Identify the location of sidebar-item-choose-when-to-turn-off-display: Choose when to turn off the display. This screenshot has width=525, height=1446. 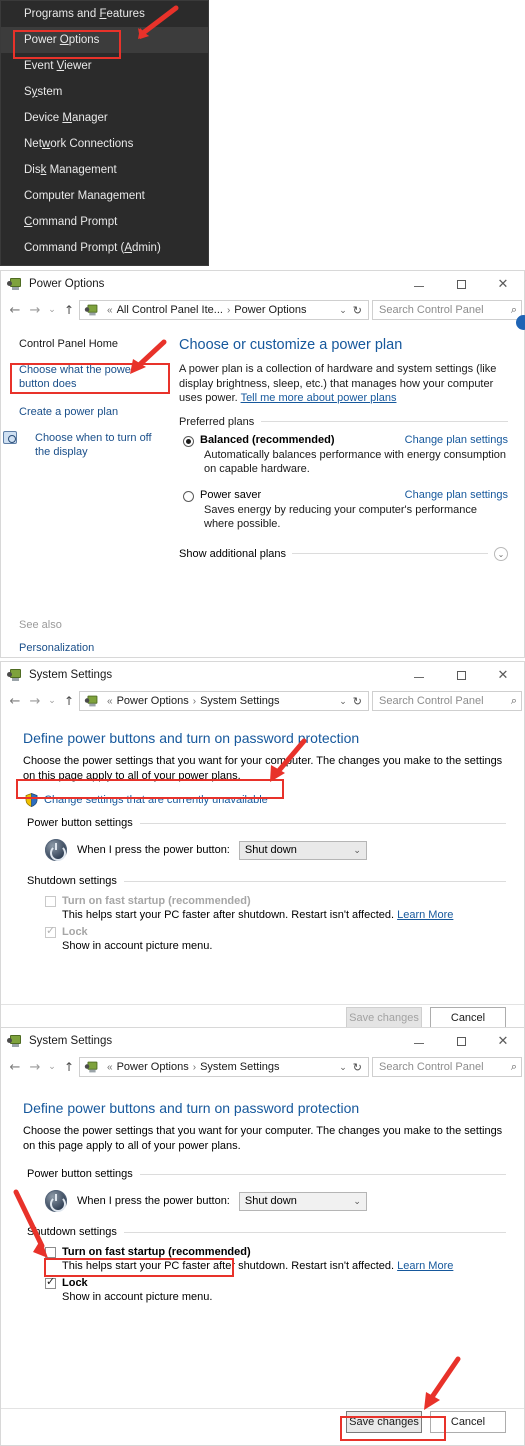
(84, 445).